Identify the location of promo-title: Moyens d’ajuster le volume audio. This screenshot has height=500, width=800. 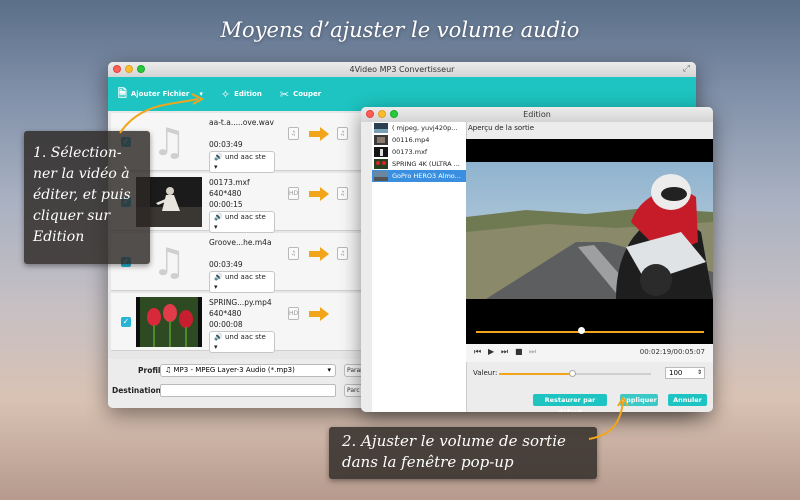
(400, 30).